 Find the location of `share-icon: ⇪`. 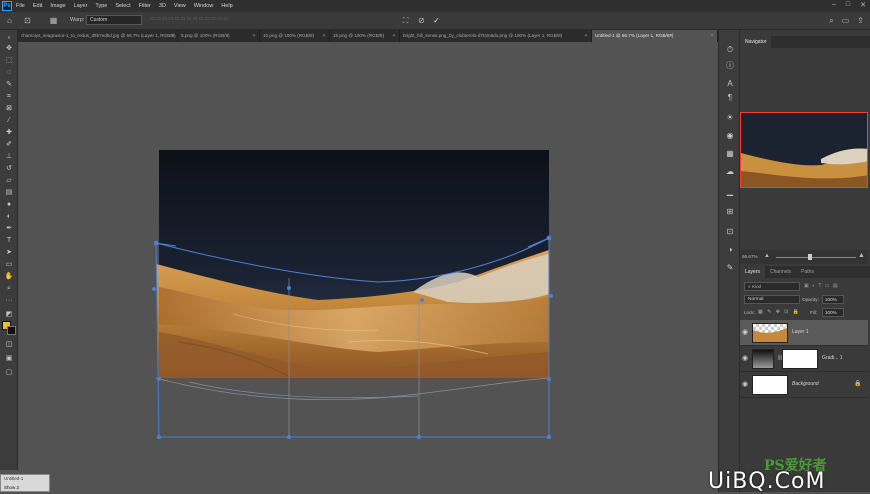

share-icon: ⇪ is located at coordinates (860, 20).